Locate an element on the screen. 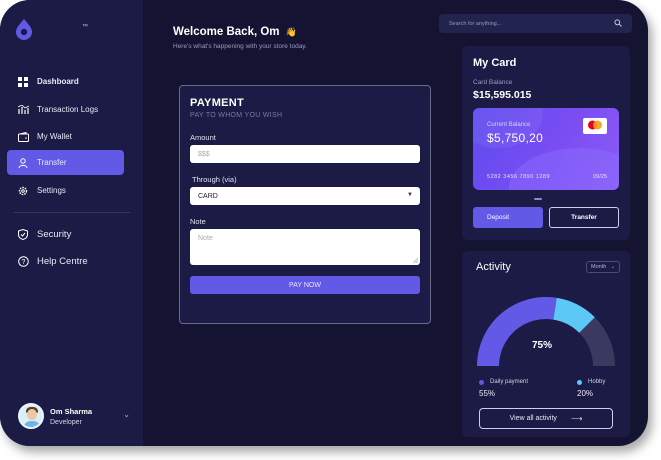 The image size is (661, 460). current-balance-label: Current Balance is located at coordinates (509, 125).